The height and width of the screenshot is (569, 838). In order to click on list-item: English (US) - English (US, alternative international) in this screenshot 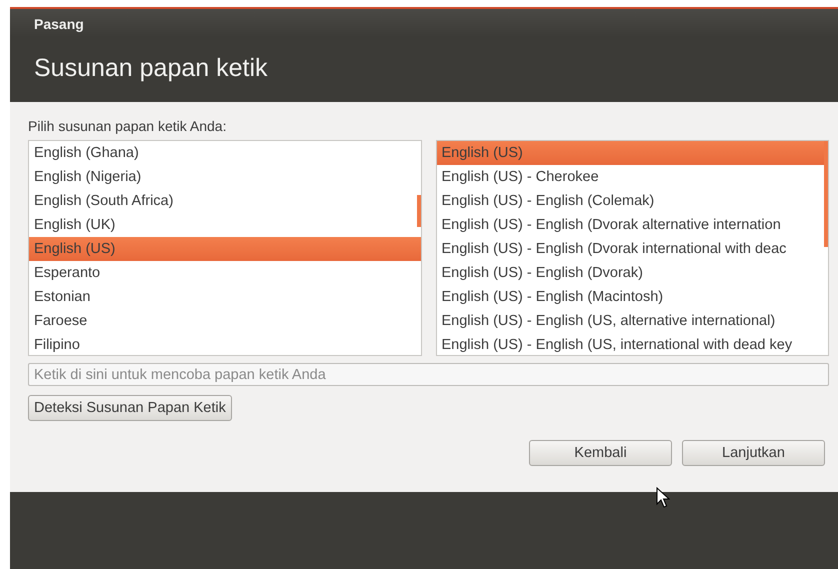, I will do `click(632, 321)`.